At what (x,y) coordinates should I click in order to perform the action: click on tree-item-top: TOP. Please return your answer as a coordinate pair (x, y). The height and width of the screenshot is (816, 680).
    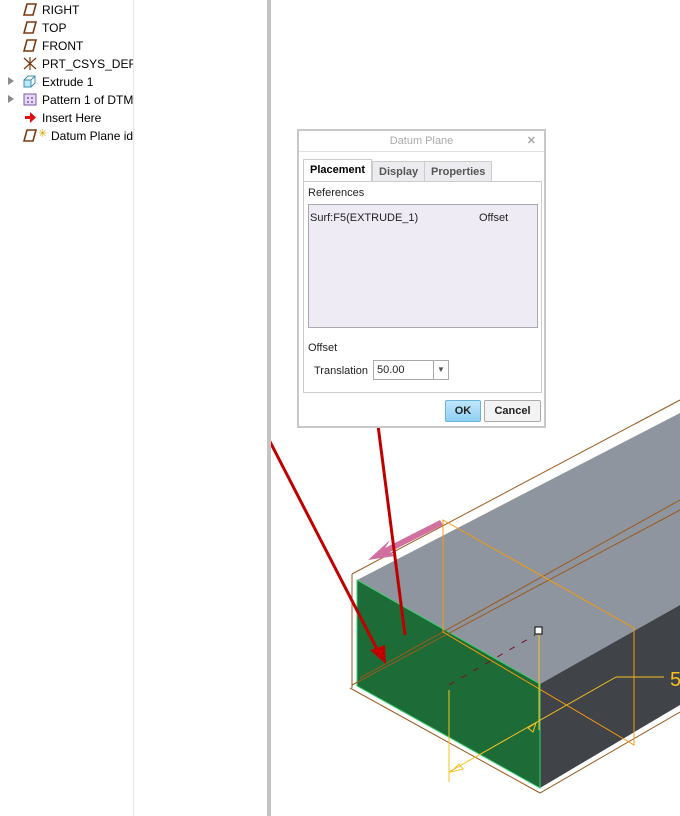
    Looking at the image, I should click on (66, 28).